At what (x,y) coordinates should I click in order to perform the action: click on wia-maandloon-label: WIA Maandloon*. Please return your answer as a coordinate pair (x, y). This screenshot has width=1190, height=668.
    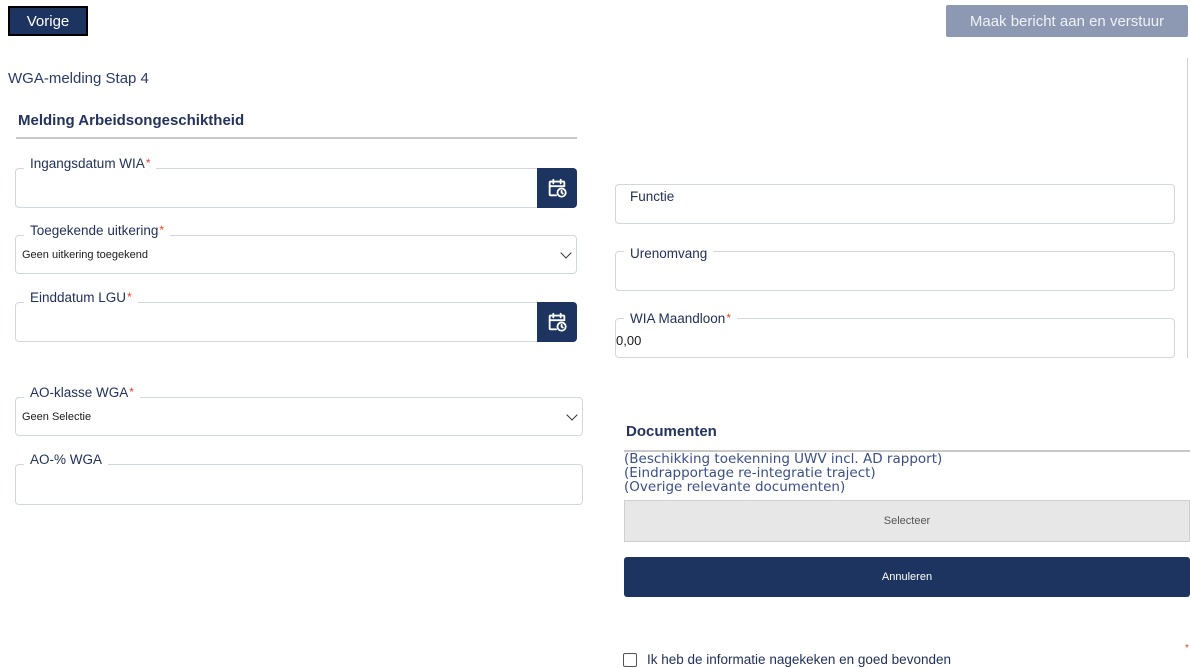
    Looking at the image, I should click on (680, 318).